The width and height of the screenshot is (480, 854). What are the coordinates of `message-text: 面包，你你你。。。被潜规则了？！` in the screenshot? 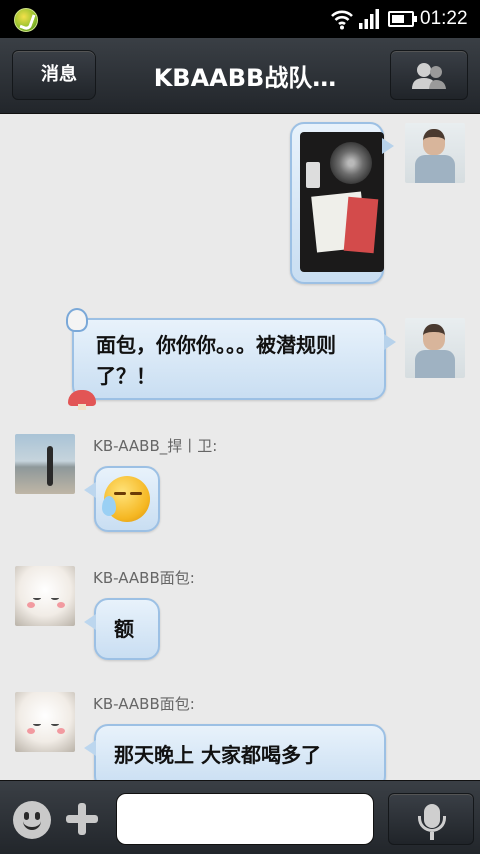 It's located at (216, 360).